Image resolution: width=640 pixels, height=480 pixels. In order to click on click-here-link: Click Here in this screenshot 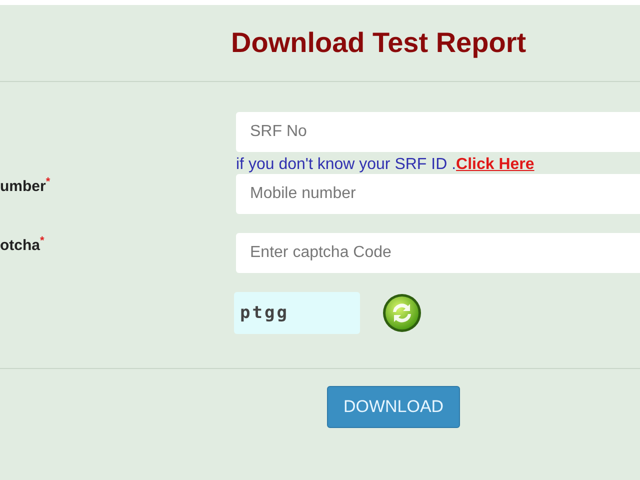, I will do `click(495, 164)`.